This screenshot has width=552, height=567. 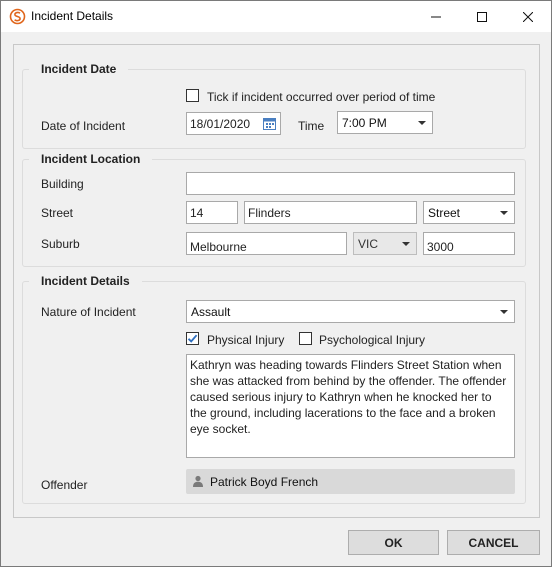 I want to click on incident-details-title: Incident Details, so click(x=85, y=281).